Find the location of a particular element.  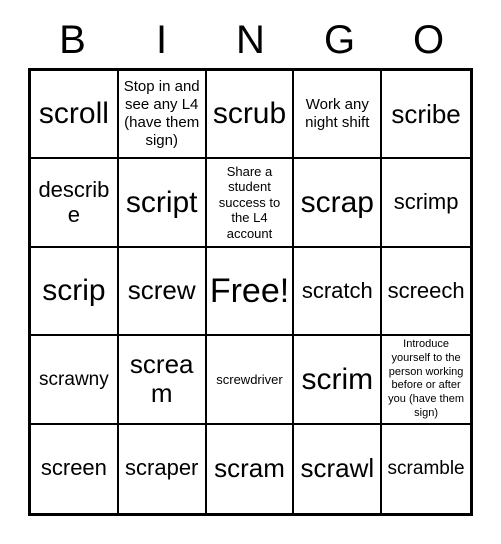

bingo-cell-label: scraper is located at coordinates (162, 468).